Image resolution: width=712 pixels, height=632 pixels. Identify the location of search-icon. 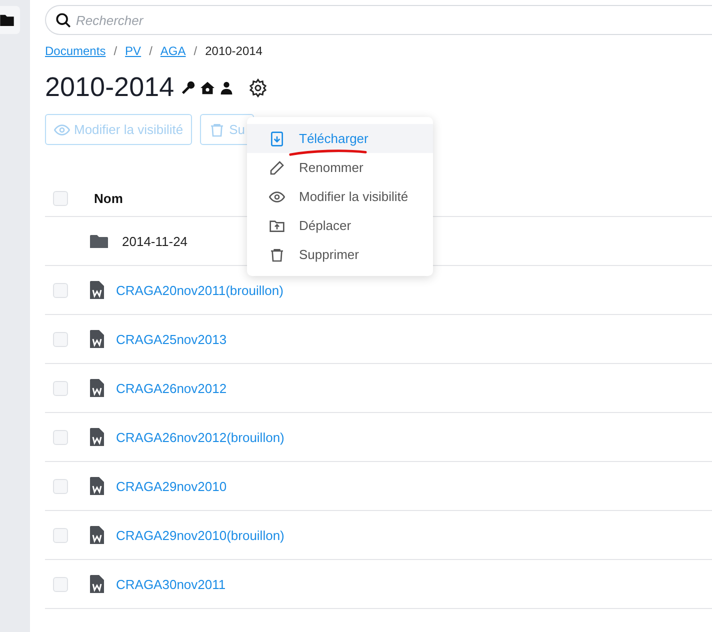
(63, 20).